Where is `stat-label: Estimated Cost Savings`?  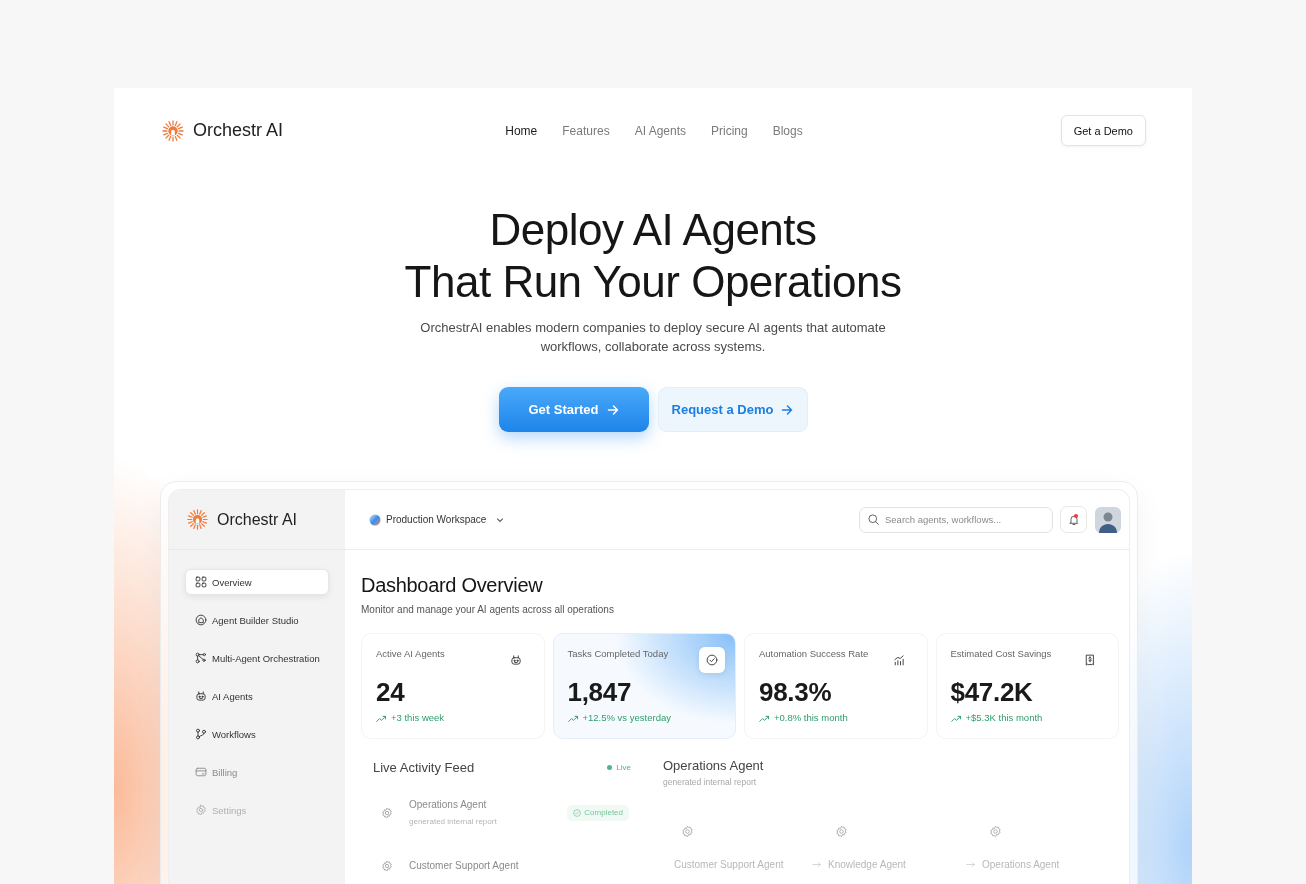 stat-label: Estimated Cost Savings is located at coordinates (1001, 653).